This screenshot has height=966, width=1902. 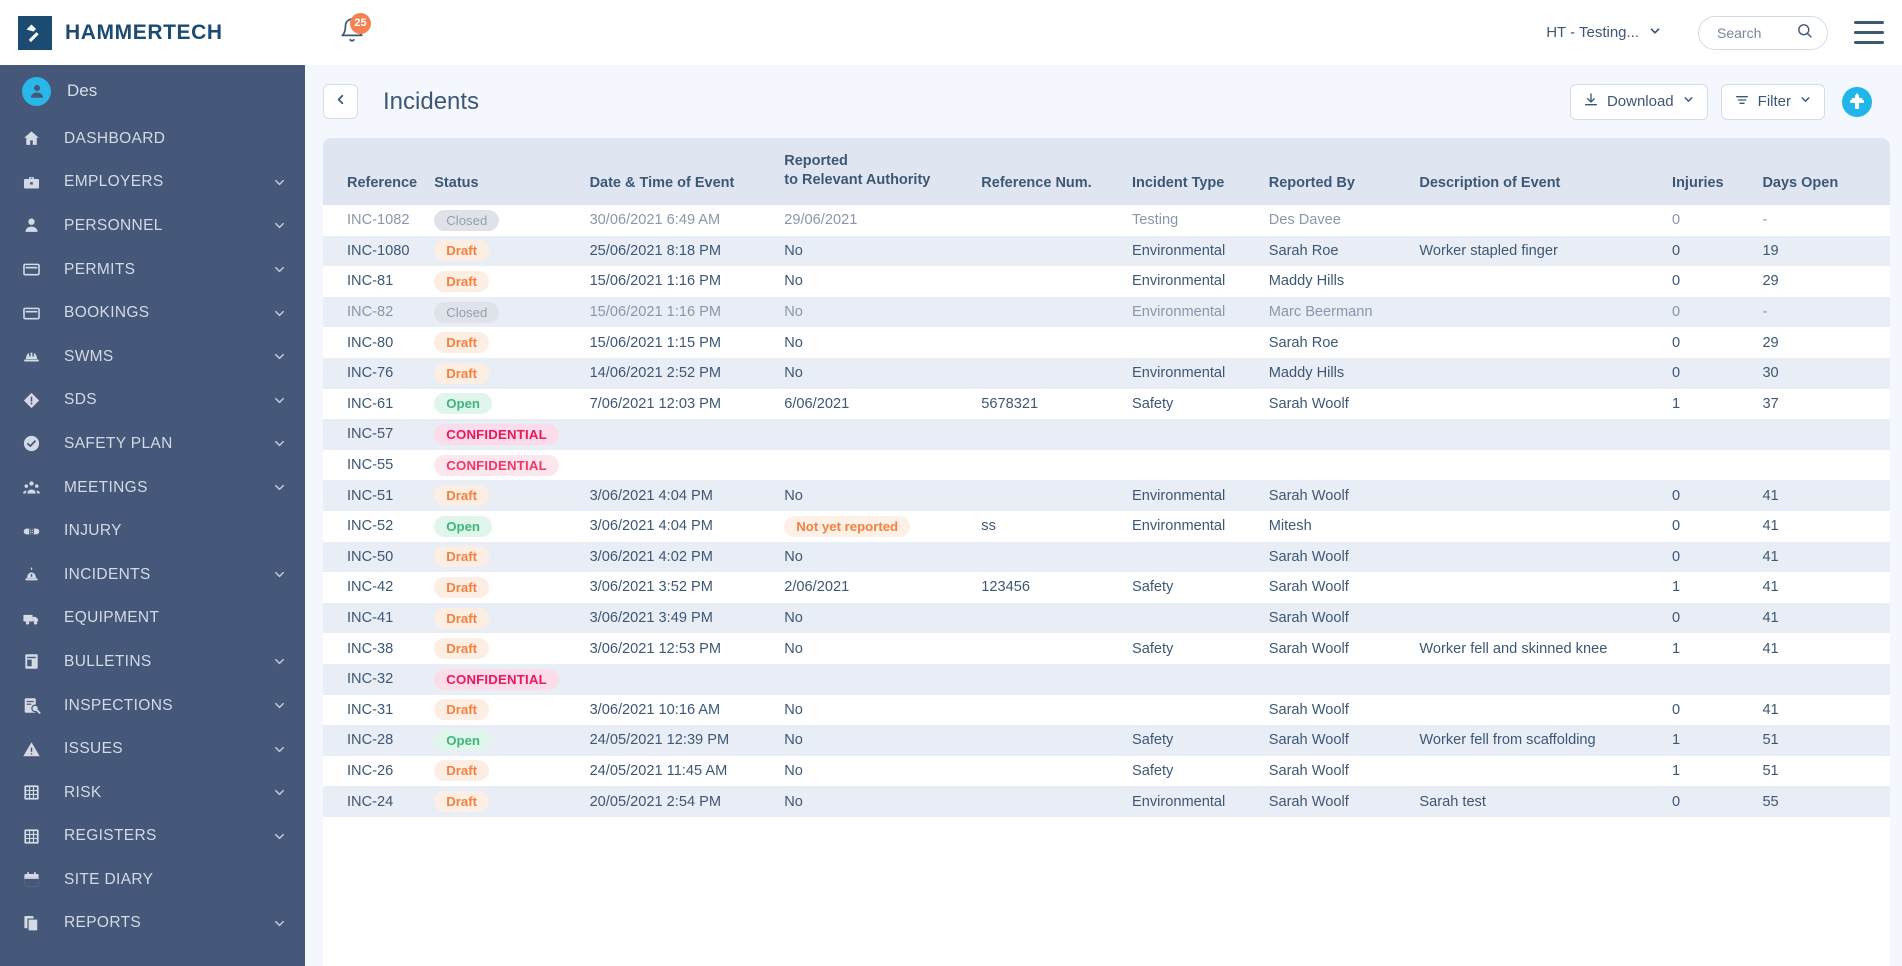 I want to click on sidebar-item-personnel: PERSONNEL, so click(x=152, y=226).